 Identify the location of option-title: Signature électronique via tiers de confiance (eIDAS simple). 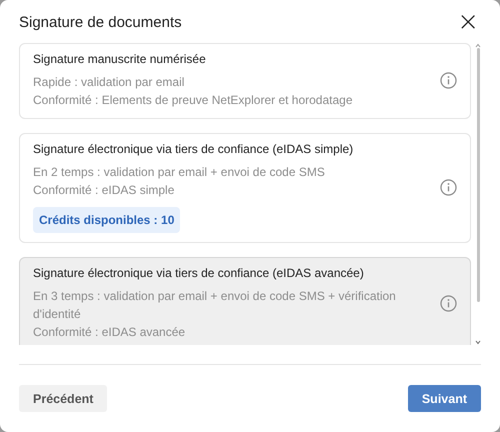
(193, 149).